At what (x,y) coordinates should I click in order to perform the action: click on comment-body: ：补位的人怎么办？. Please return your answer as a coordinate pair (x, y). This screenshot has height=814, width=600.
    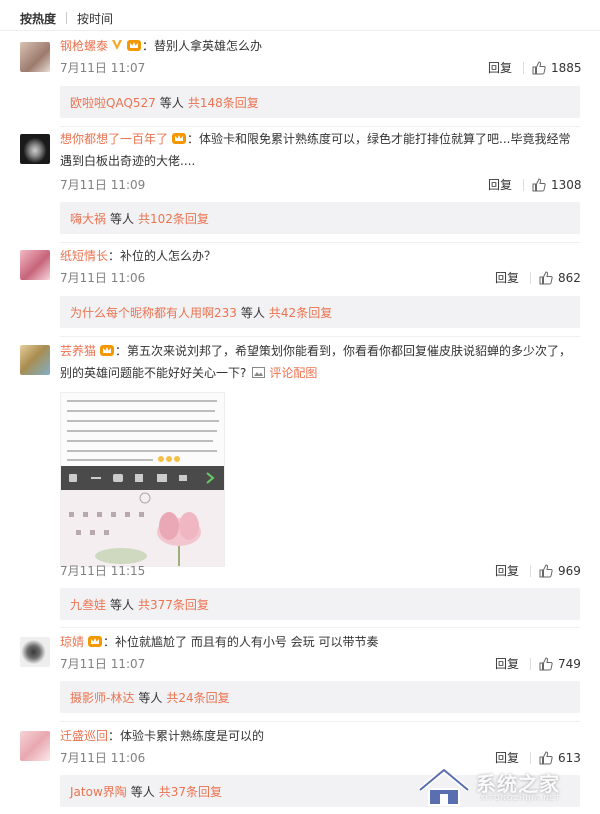
    Looking at the image, I should click on (162, 256).